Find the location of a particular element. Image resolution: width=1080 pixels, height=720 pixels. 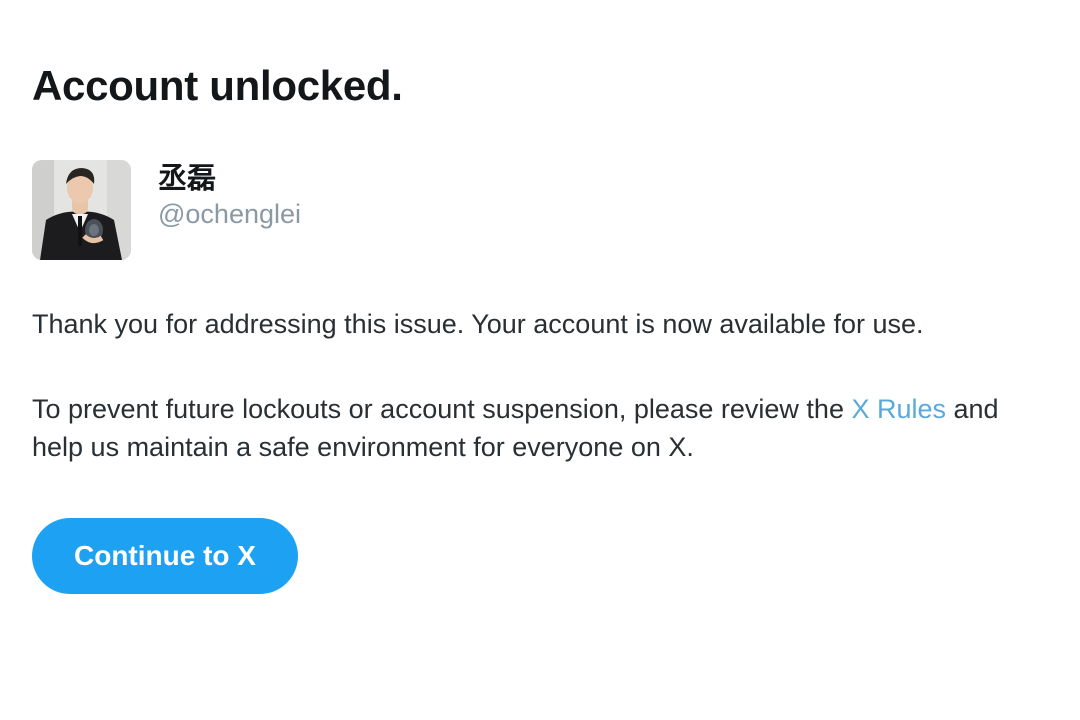

profile-text: 丞磊 @ochenglei is located at coordinates (229, 196).